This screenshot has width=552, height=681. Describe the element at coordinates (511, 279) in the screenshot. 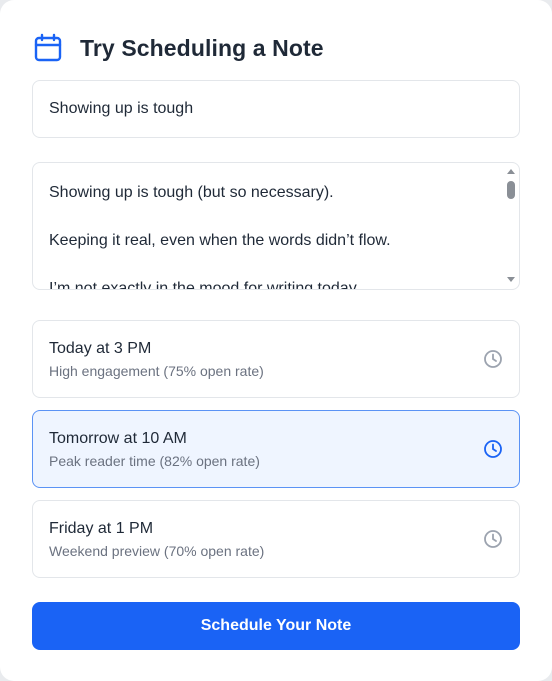

I see `scroll-down-arrow-icon` at that location.